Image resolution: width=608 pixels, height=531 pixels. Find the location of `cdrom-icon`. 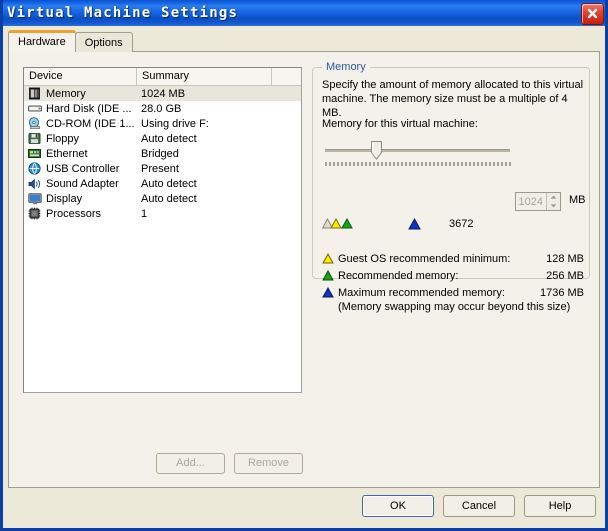

cdrom-icon is located at coordinates (37, 123).